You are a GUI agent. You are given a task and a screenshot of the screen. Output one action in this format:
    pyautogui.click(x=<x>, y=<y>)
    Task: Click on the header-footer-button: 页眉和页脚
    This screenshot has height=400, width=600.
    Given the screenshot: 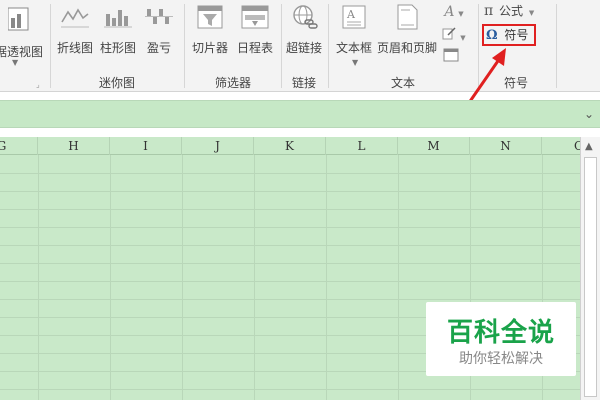 What is the action you would take?
    pyautogui.click(x=407, y=30)
    